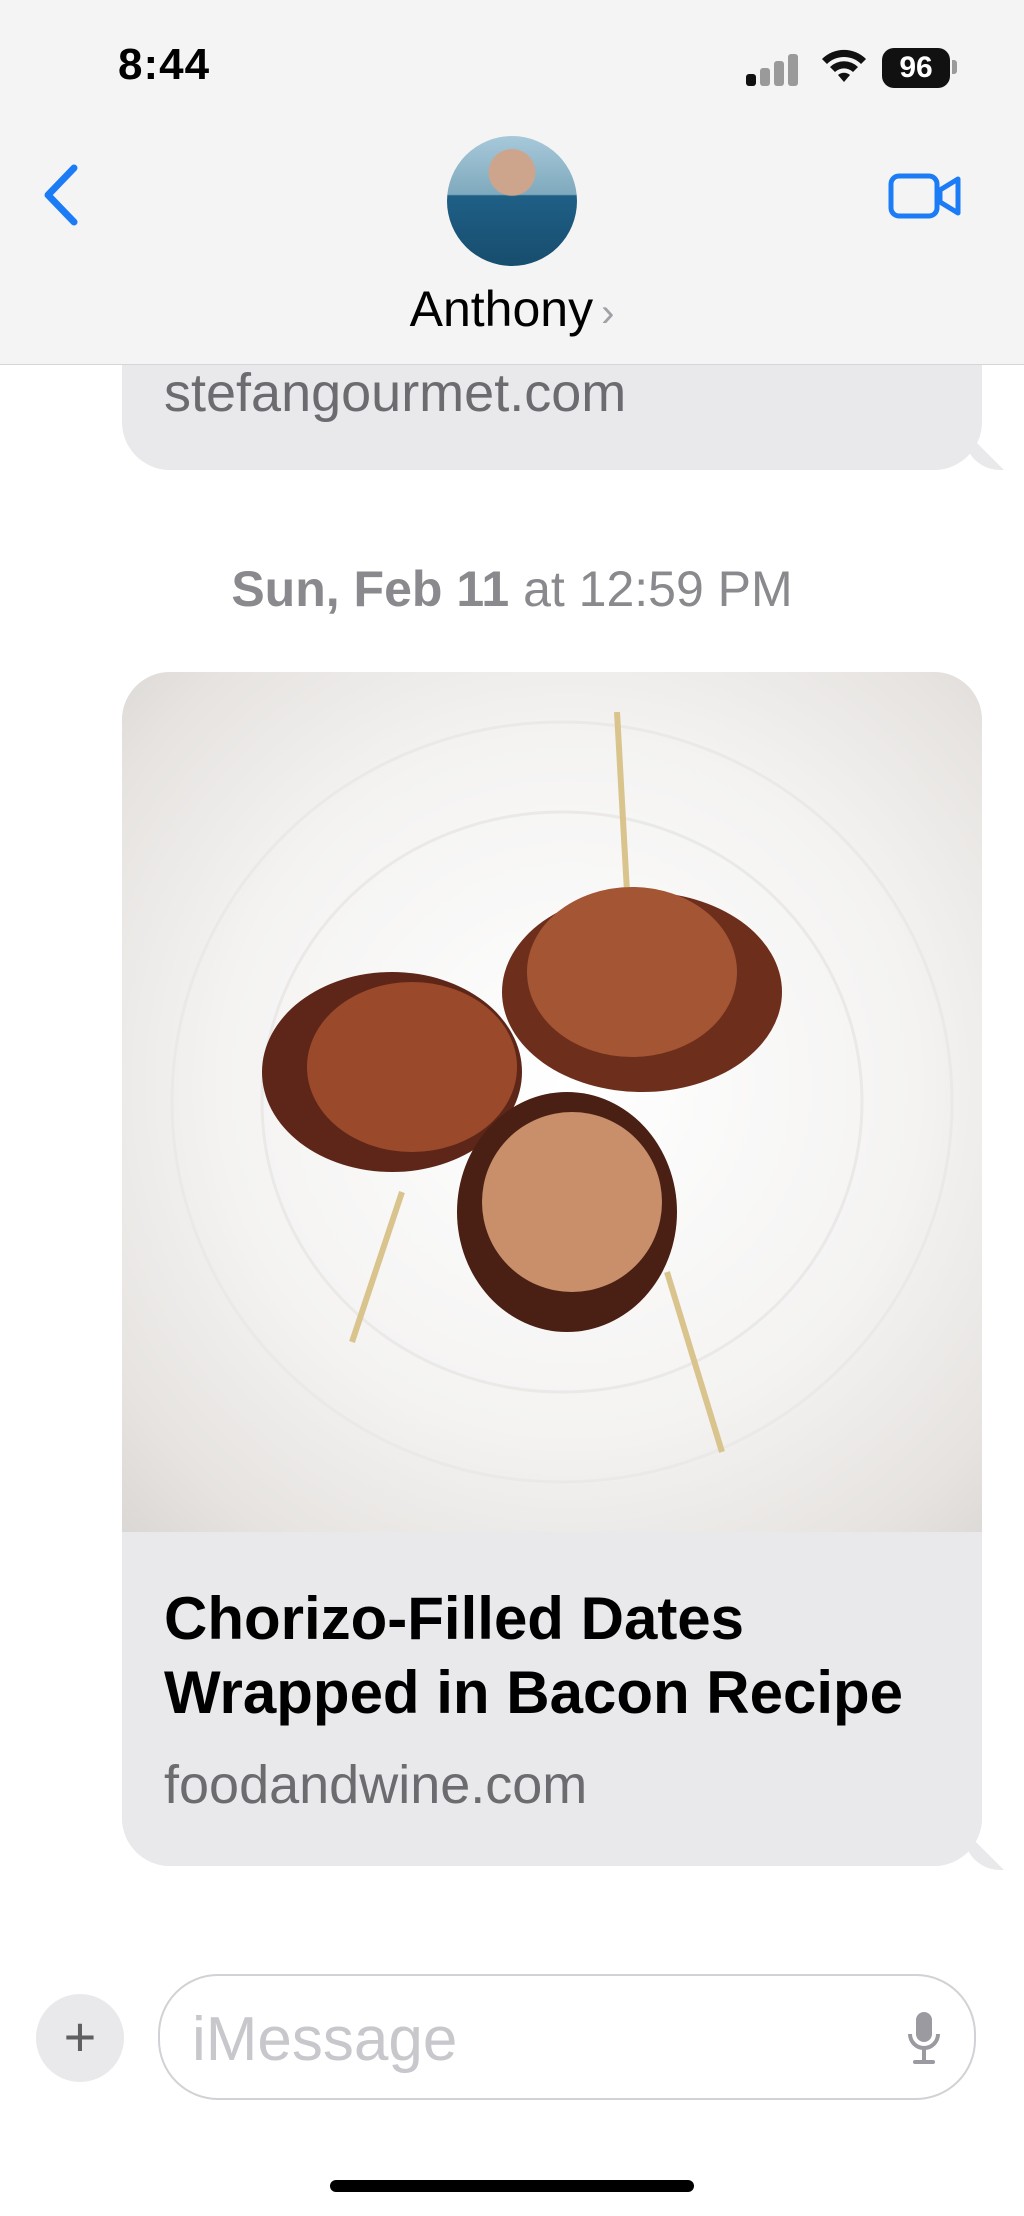 The image size is (1024, 2216). What do you see at coordinates (325, 2039) in the screenshot?
I see `message-input-placeholder: iMessage` at bounding box center [325, 2039].